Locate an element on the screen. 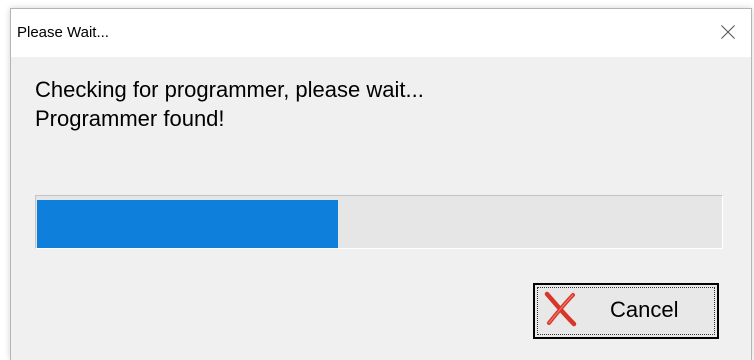 The width and height of the screenshot is (754, 360). status-line-found: Programmer found! is located at coordinates (130, 118).